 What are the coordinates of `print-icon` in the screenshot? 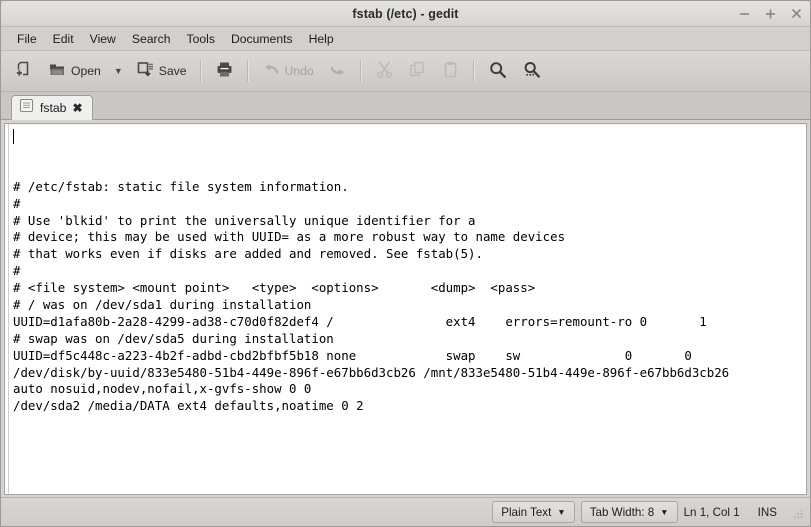 It's located at (224, 71).